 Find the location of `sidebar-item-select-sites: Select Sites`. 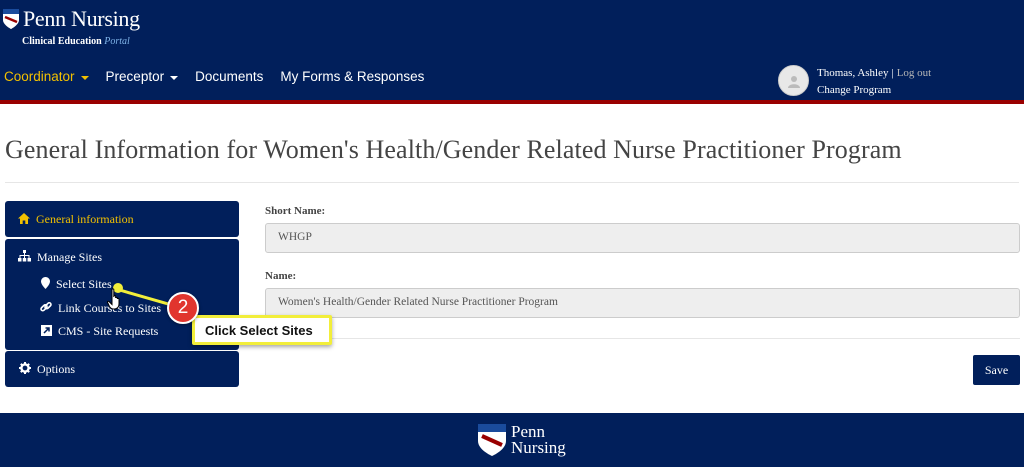

sidebar-item-select-sites: Select Sites is located at coordinates (76, 284).